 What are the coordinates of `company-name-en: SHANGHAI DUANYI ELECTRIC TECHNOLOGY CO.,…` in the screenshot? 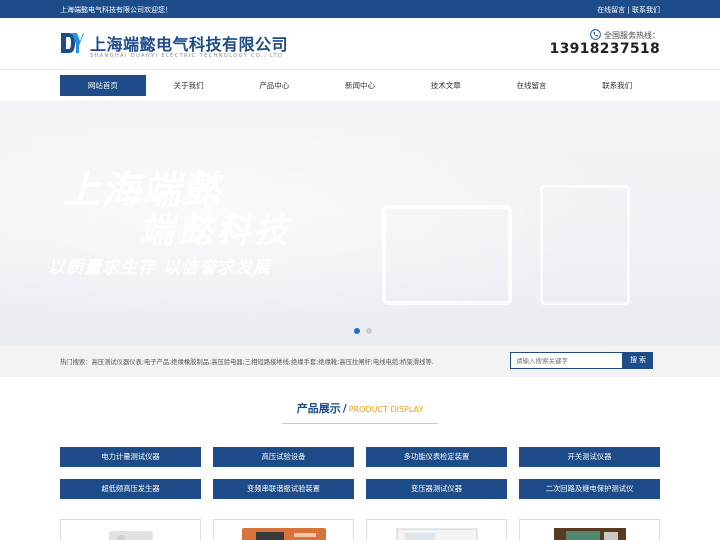 It's located at (187, 56).